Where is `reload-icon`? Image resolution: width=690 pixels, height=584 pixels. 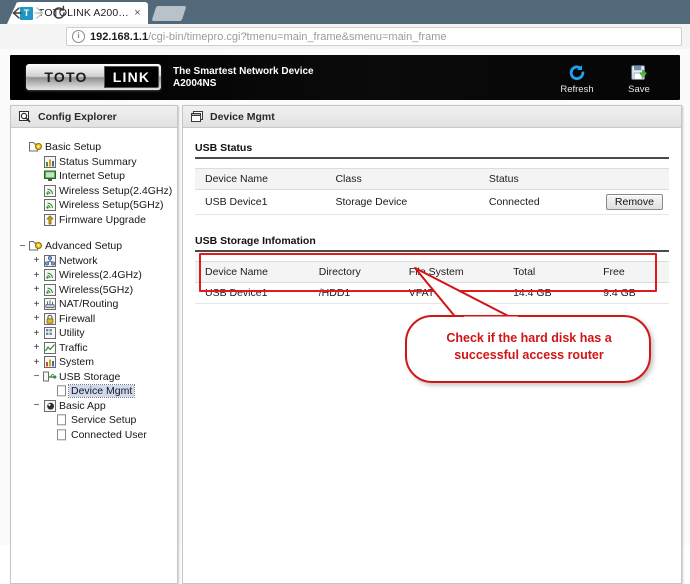
reload-icon is located at coordinates (59, 13).